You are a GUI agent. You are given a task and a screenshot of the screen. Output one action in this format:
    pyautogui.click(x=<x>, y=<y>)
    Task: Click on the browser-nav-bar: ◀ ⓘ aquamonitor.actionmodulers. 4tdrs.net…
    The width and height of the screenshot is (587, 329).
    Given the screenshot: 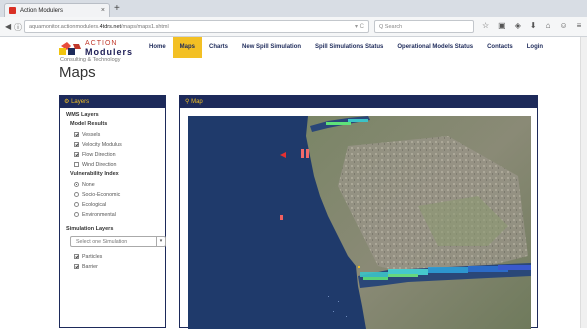 What is the action you would take?
    pyautogui.click(x=293, y=27)
    